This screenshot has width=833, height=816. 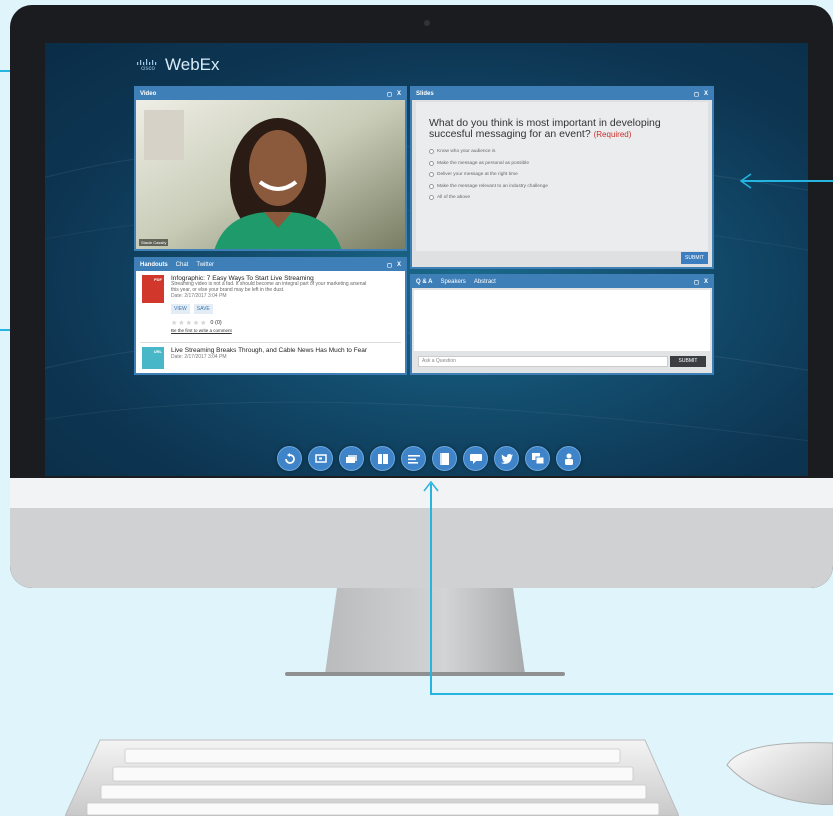 I want to click on qa-icon, so click(x=537, y=458).